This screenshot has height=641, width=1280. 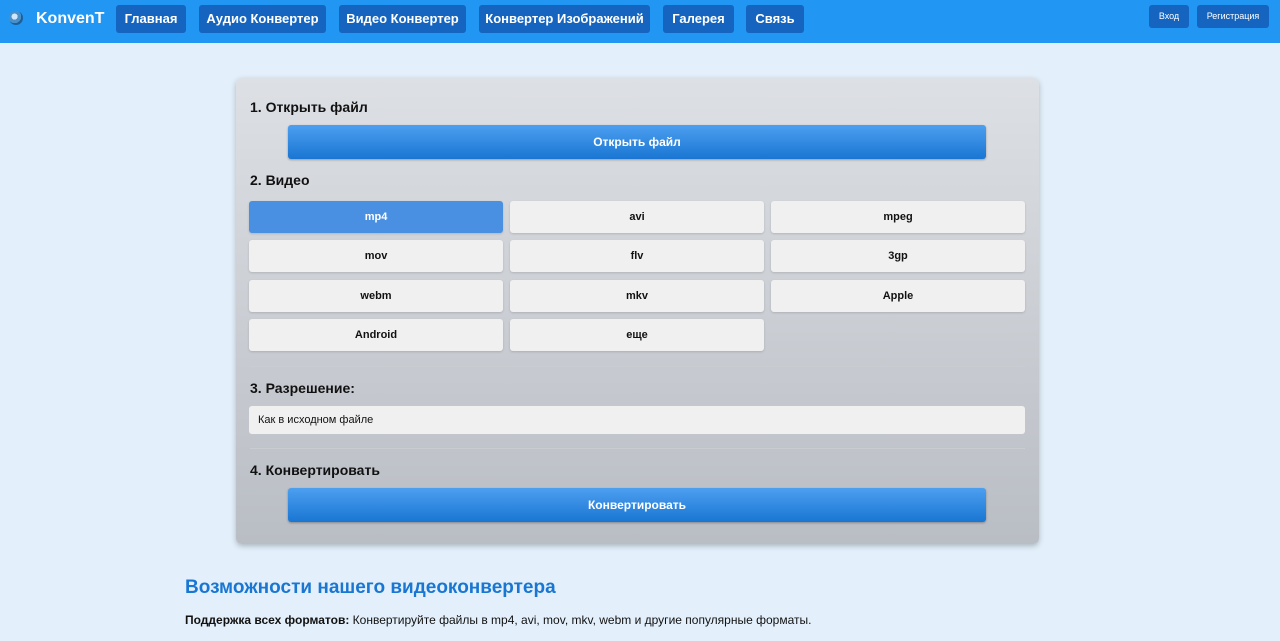 What do you see at coordinates (376, 256) in the screenshot?
I see `format-mov: mov` at bounding box center [376, 256].